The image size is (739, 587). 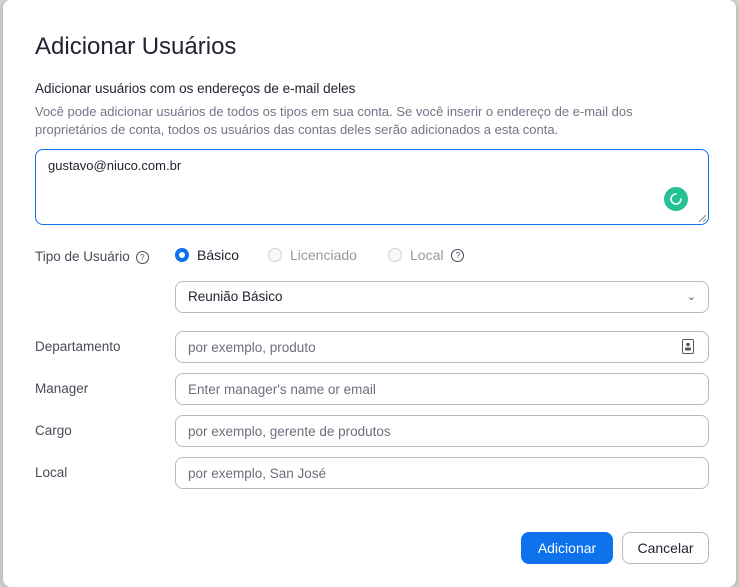 What do you see at coordinates (51, 472) in the screenshot?
I see `location-label: Local` at bounding box center [51, 472].